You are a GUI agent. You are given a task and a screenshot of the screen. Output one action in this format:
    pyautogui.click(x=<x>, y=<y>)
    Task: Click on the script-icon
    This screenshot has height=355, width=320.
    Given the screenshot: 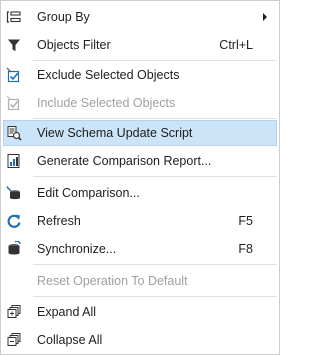 What is the action you would take?
    pyautogui.click(x=14, y=133)
    